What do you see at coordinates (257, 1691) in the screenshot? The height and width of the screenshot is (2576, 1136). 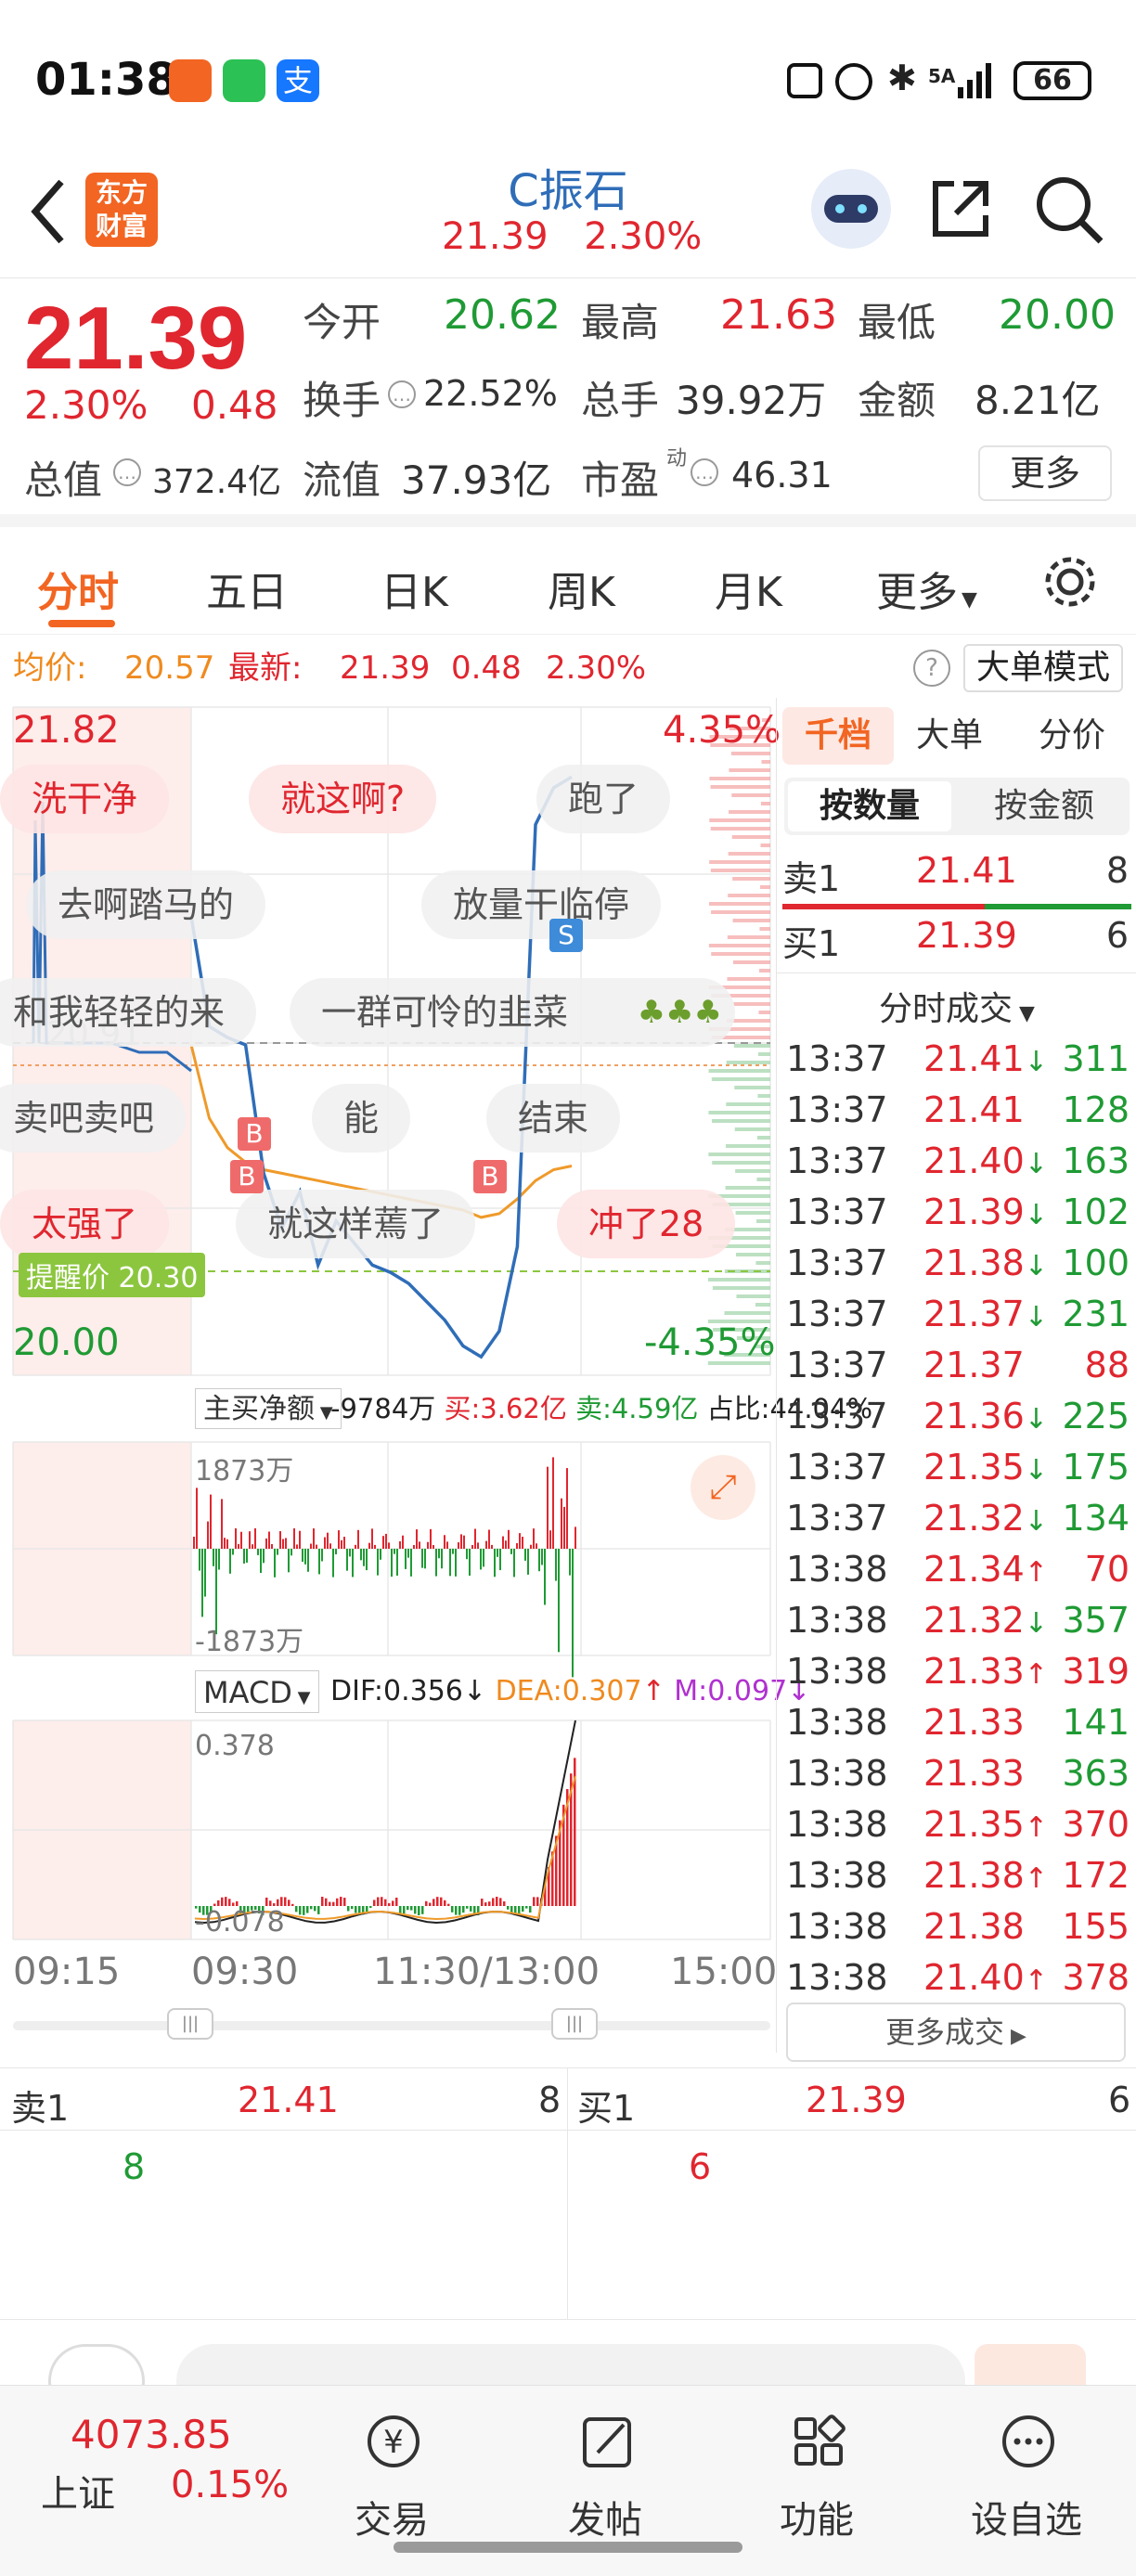 I see `macd-selector: MACD ▼` at bounding box center [257, 1691].